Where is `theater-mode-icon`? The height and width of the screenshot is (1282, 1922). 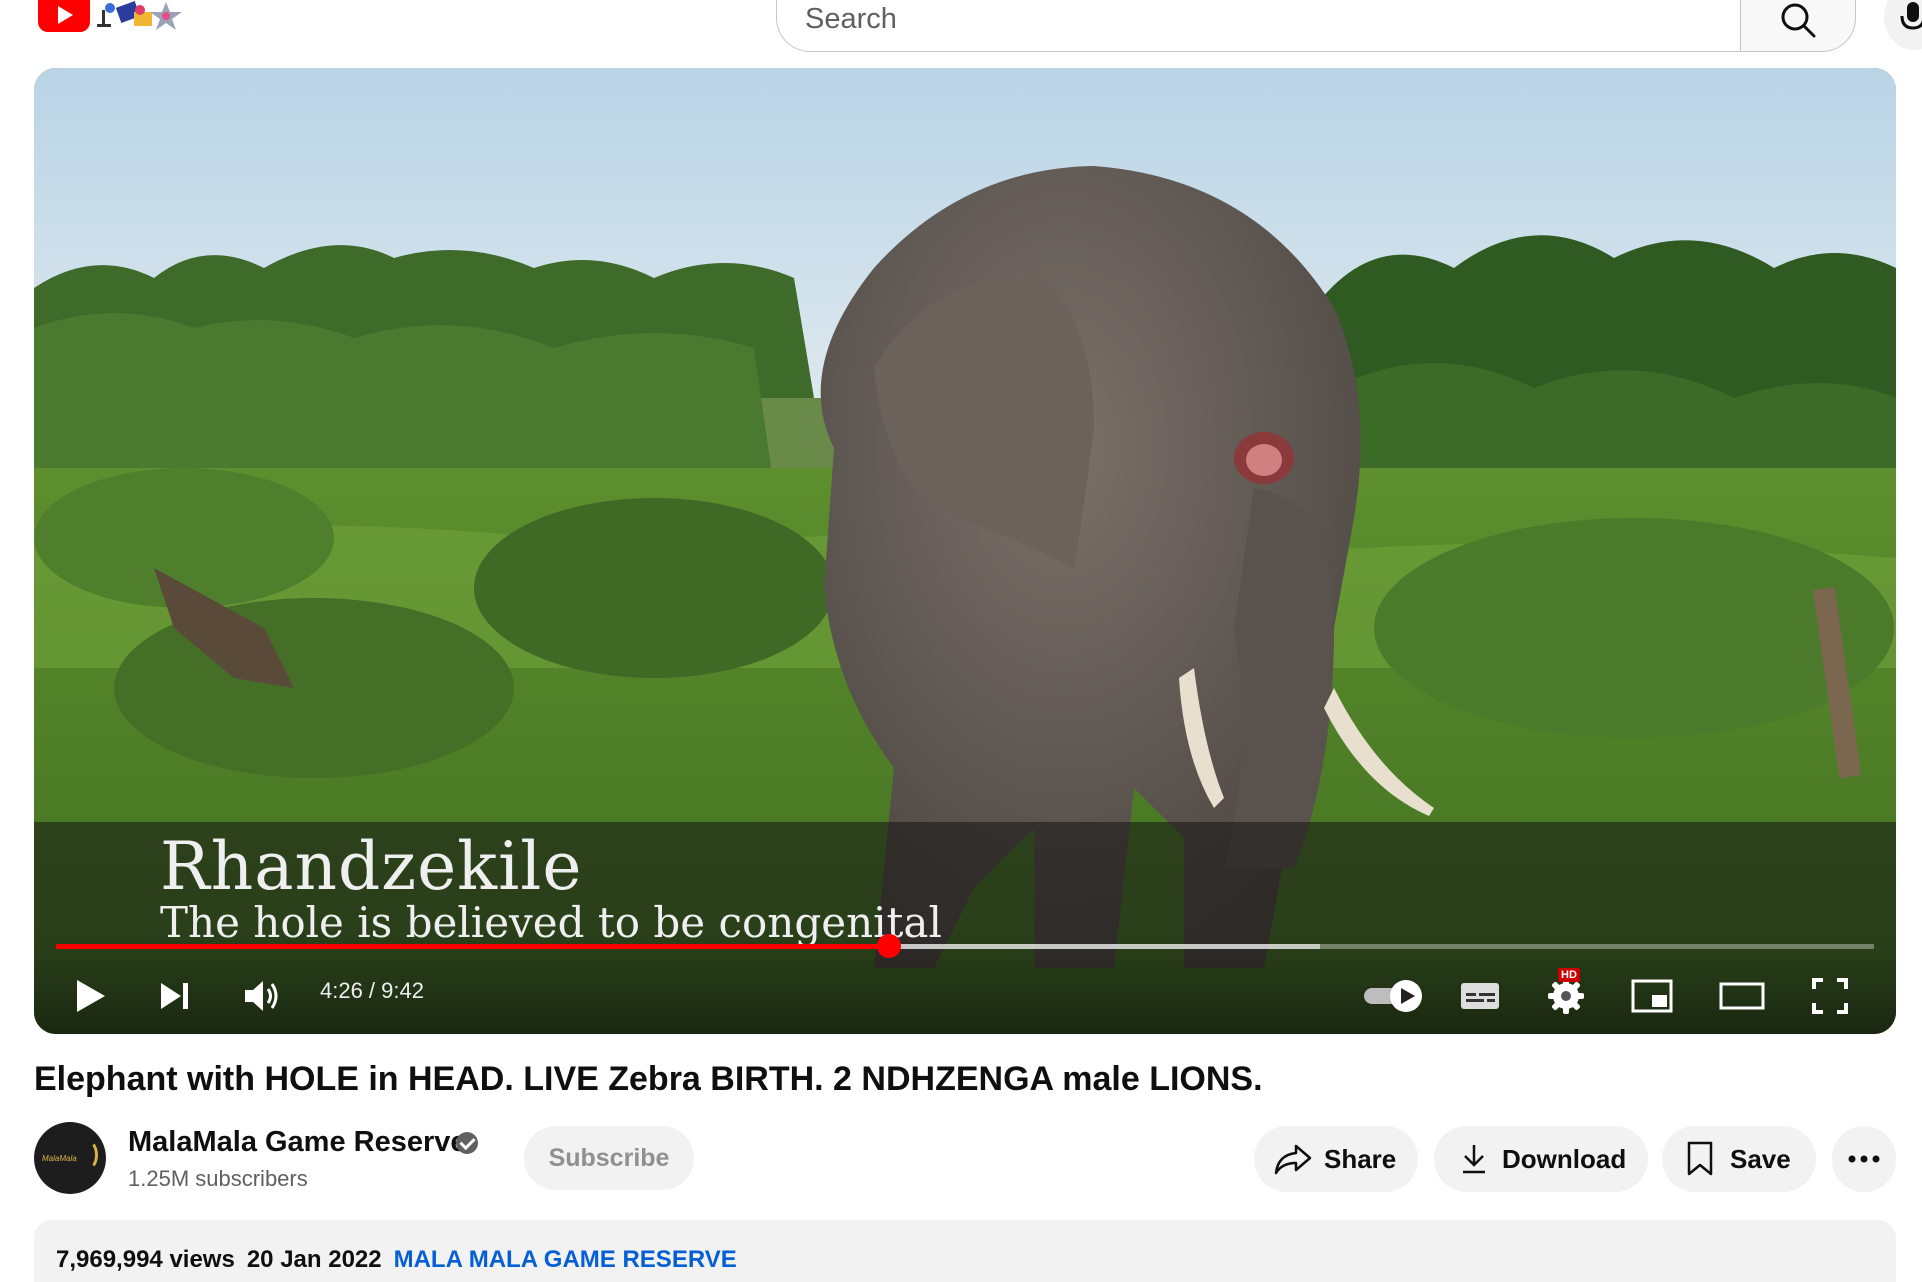
theater-mode-icon is located at coordinates (1742, 996).